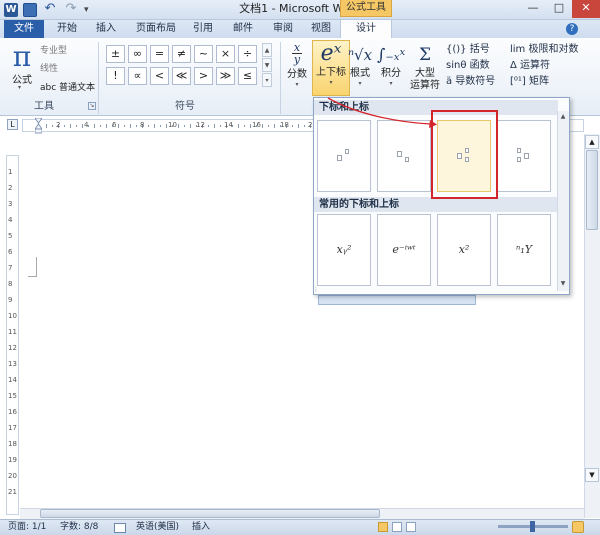 The image size is (600, 535). Describe the element at coordinates (159, 76) in the screenshot. I see `symbol-button: <` at that location.